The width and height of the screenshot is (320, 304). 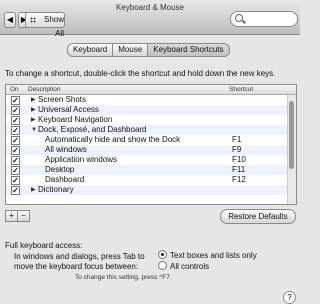 I want to click on tab-bar: Keyboard Mouse Keyboard Shortcuts, so click(x=148, y=50).